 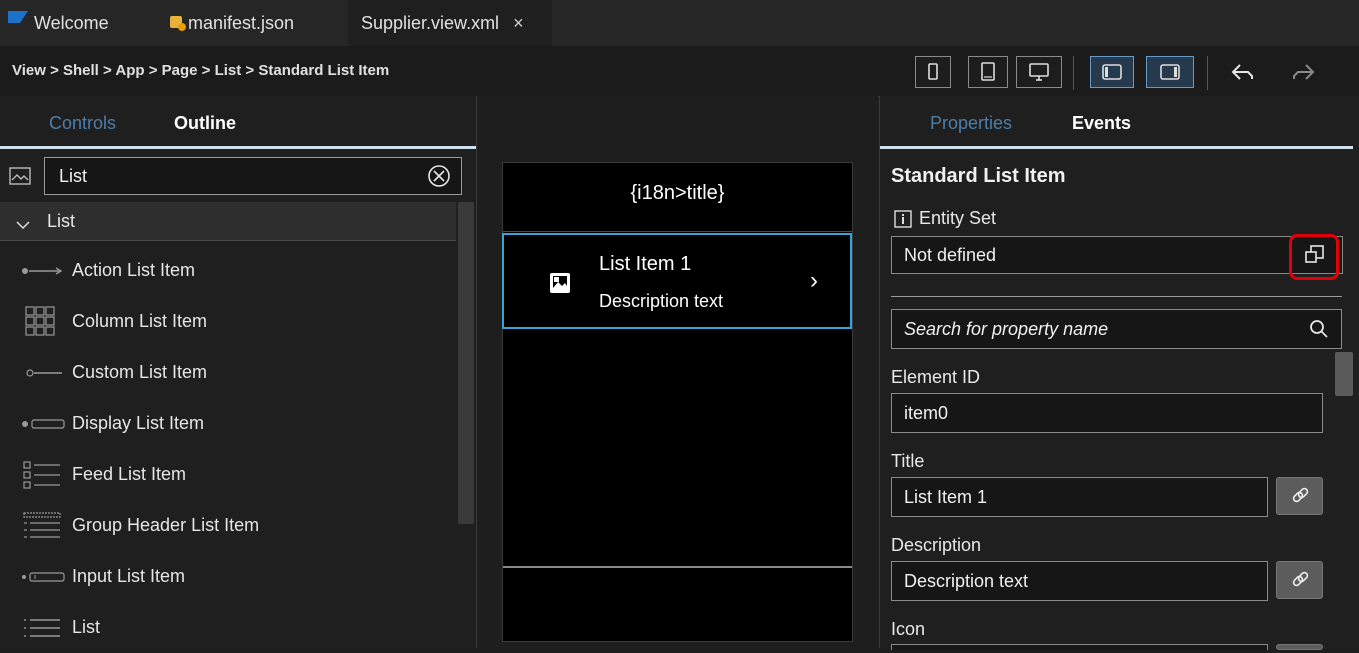 I want to click on undo-icon, so click(x=1242, y=72).